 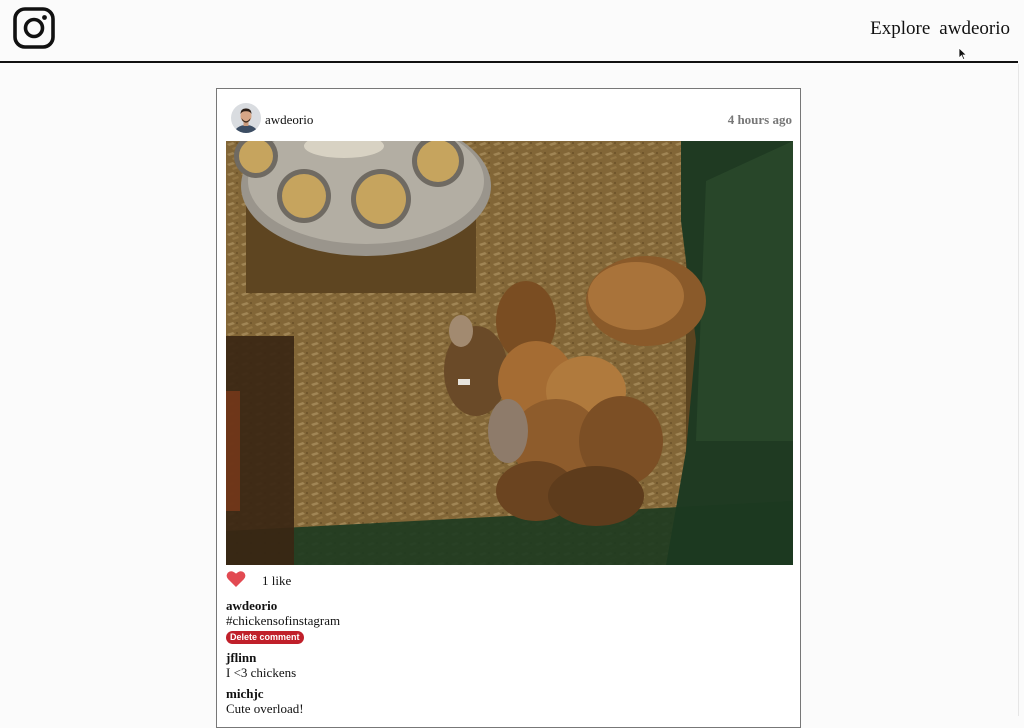 What do you see at coordinates (506, 693) in the screenshot?
I see `comment-author-link: michjc` at bounding box center [506, 693].